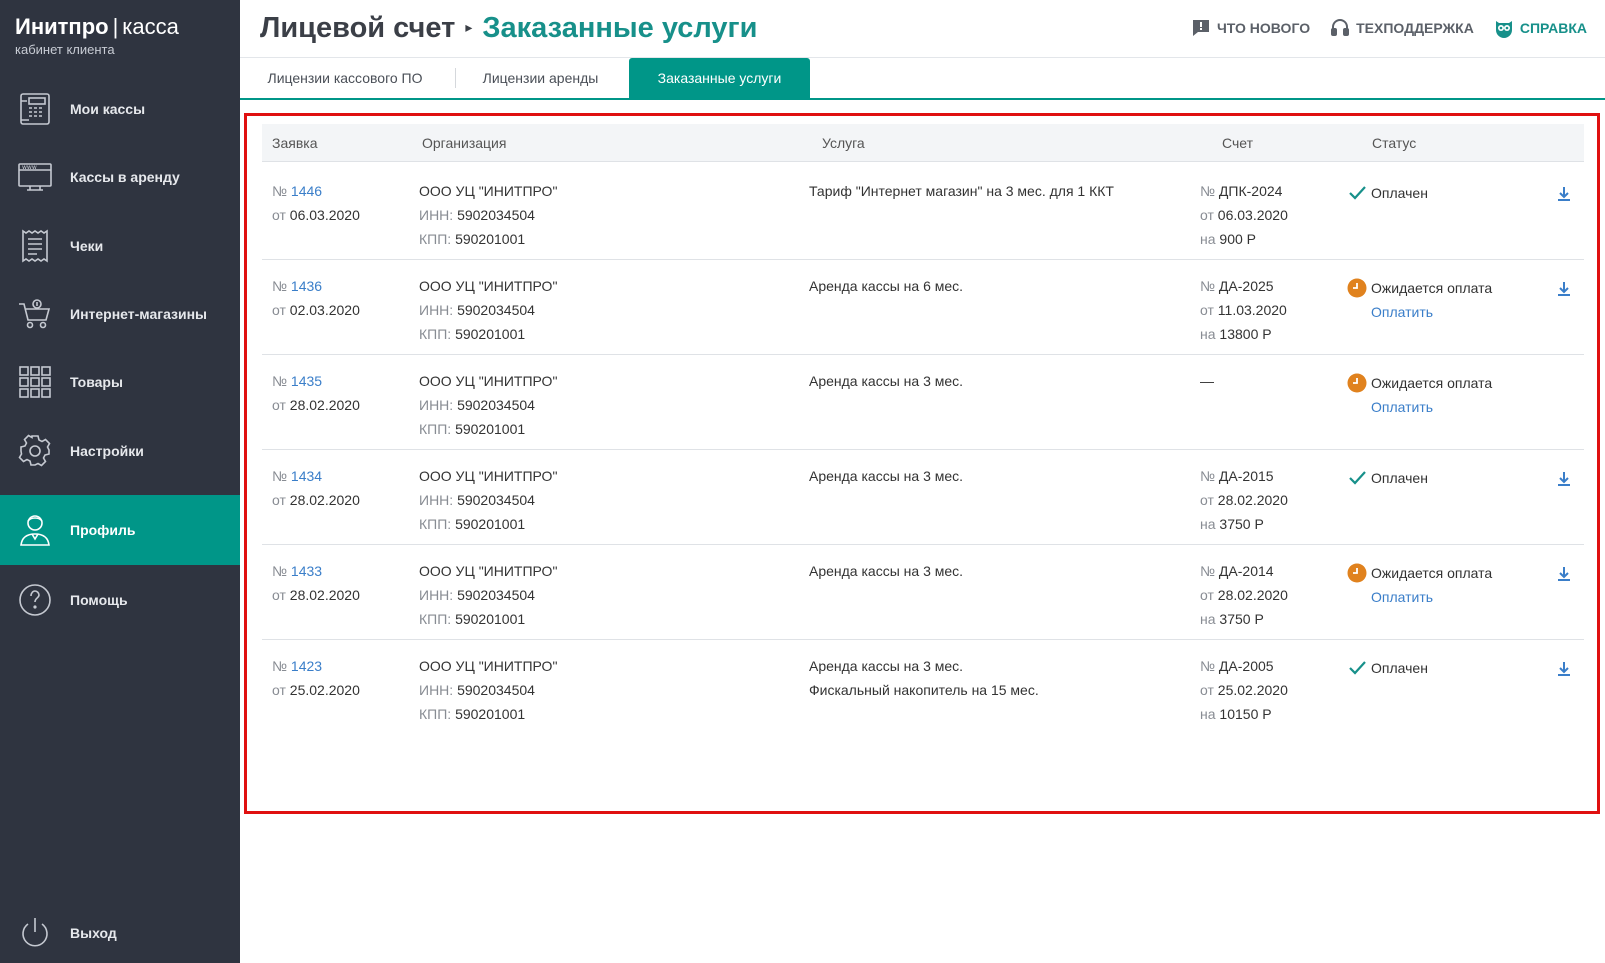  What do you see at coordinates (120, 41) in the screenshot?
I see `brand: Инитпро | касса кабинет клиента` at bounding box center [120, 41].